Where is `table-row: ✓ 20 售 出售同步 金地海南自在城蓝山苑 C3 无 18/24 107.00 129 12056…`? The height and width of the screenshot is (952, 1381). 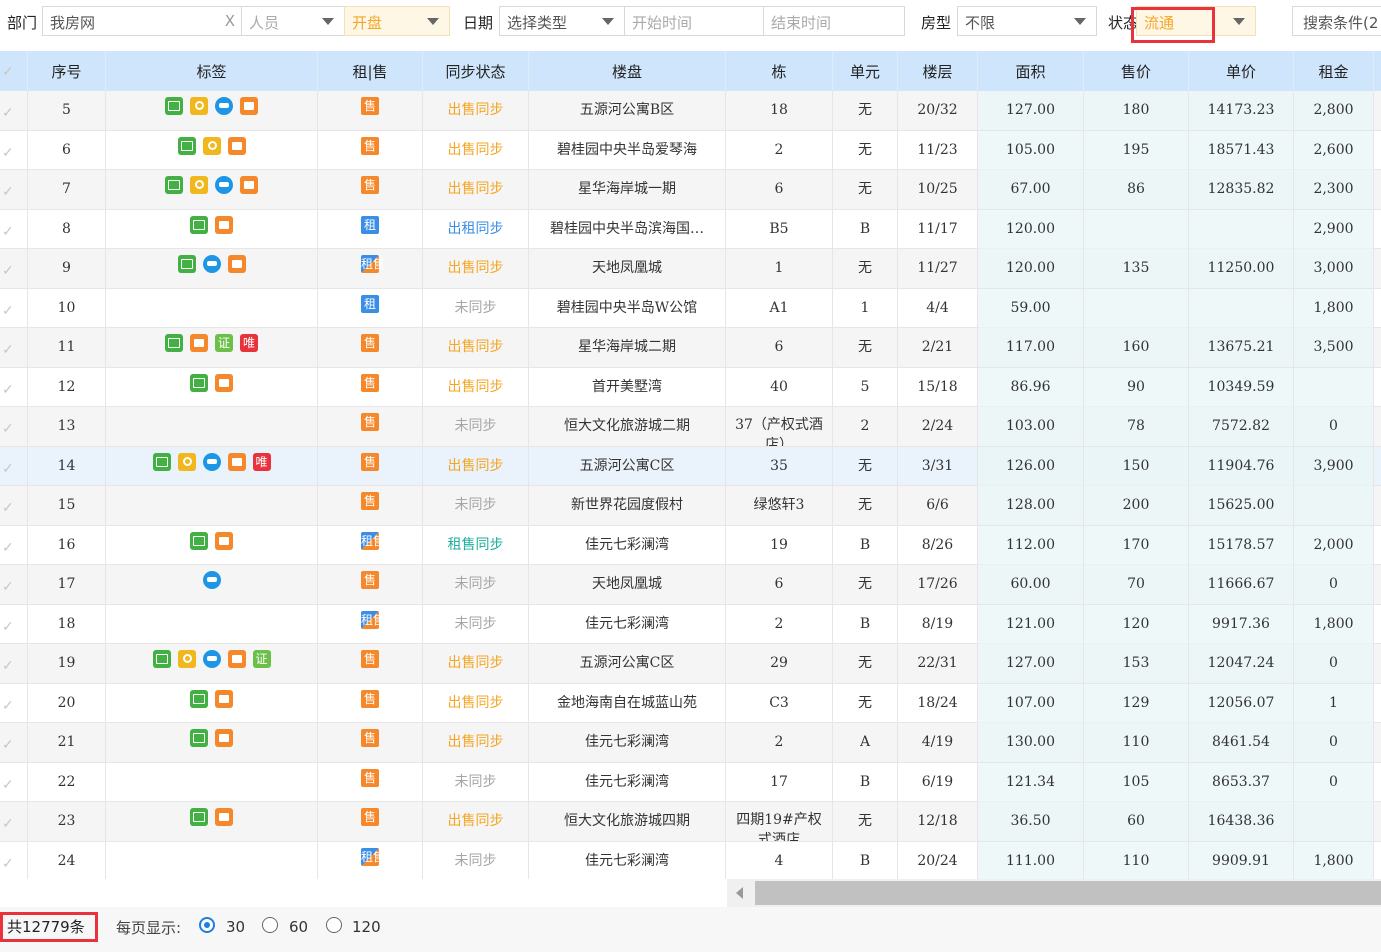
table-row: ✓ 20 售 出售同步 金地海南自在城蓝山苑 C3 无 18/24 107.00 129 12056… is located at coordinates (690, 703).